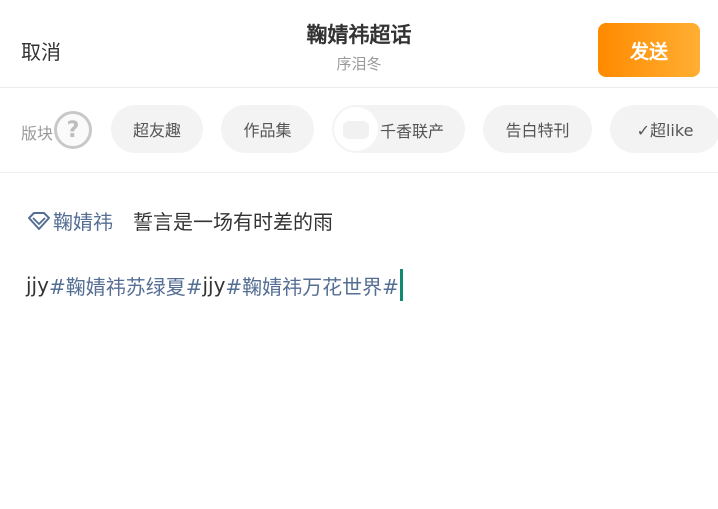 Image resolution: width=718 pixels, height=509 pixels. I want to click on hashtag-link: #鞠婧祎苏绿夏#, so click(126, 285).